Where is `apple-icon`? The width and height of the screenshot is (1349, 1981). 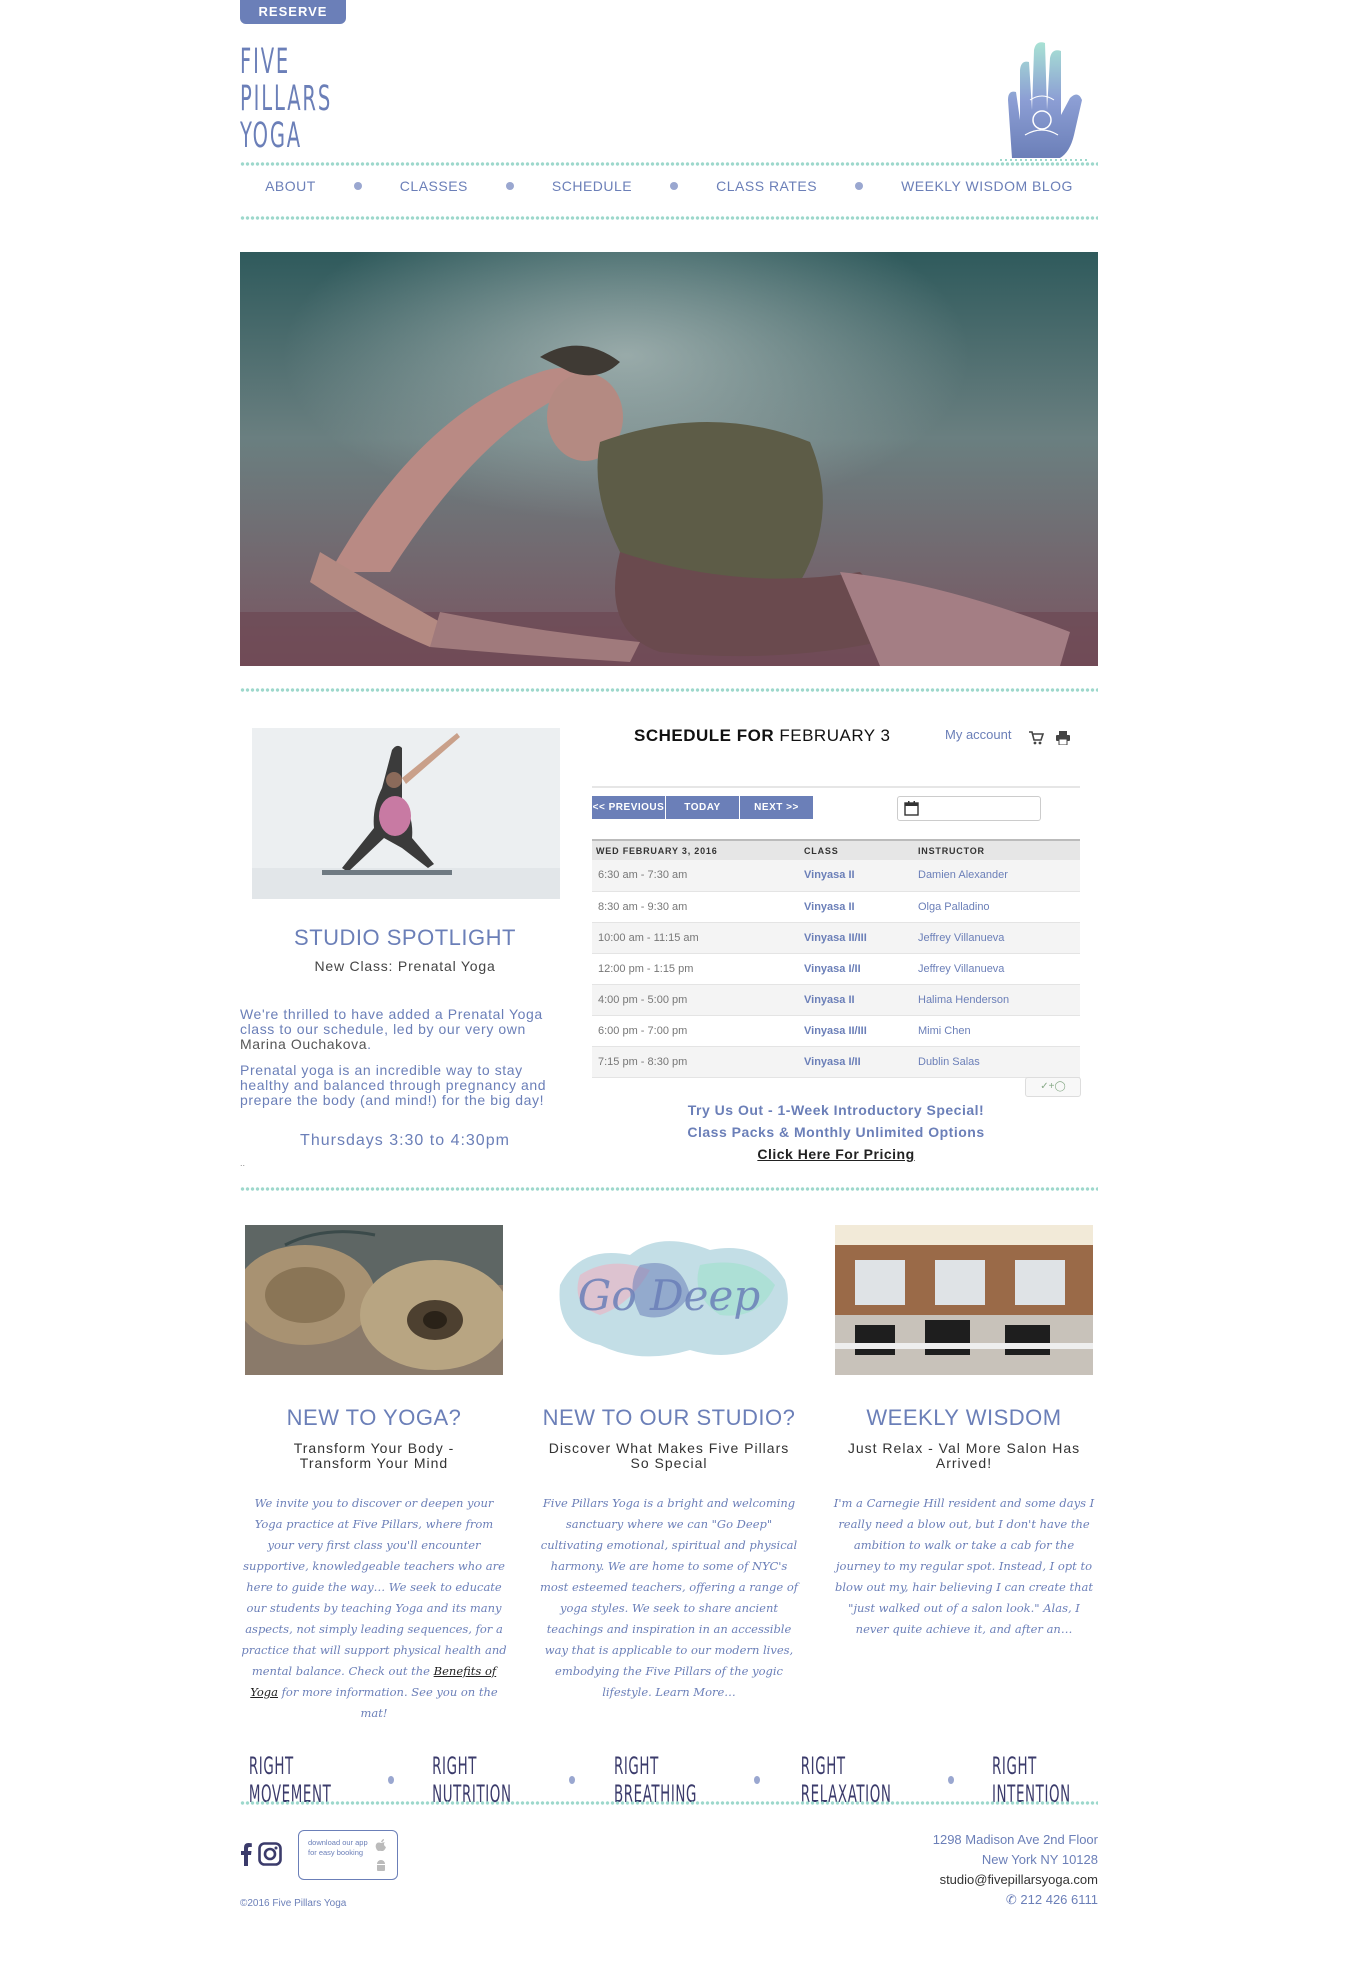 apple-icon is located at coordinates (380, 1845).